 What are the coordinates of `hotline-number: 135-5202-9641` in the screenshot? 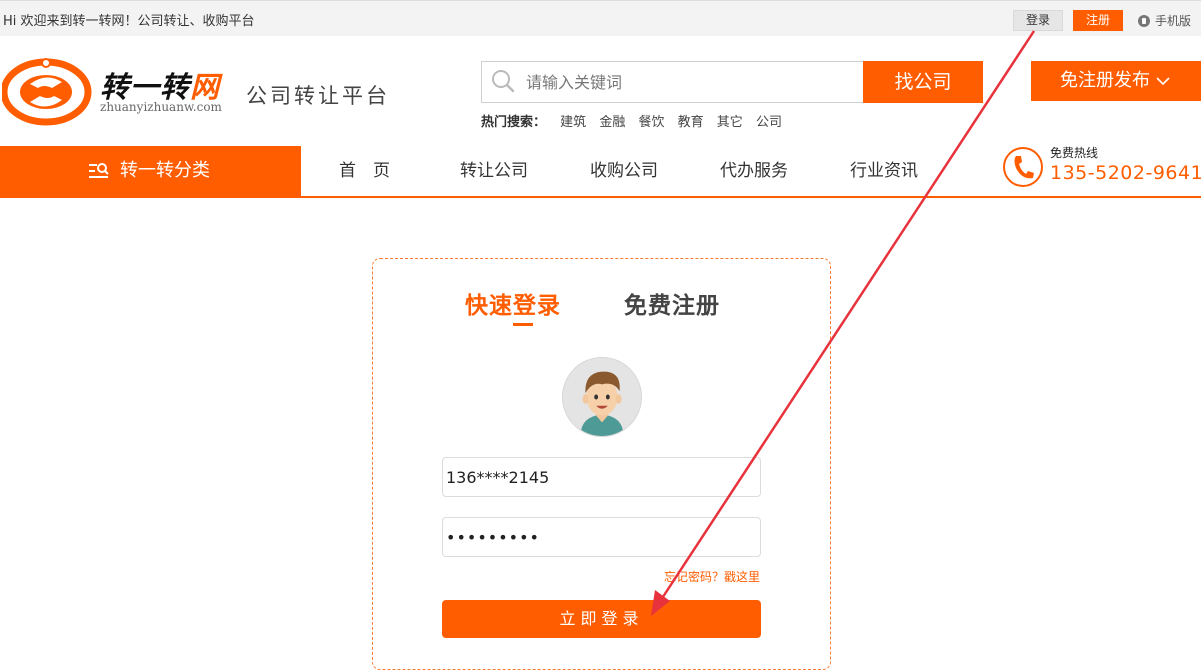 It's located at (1125, 173).